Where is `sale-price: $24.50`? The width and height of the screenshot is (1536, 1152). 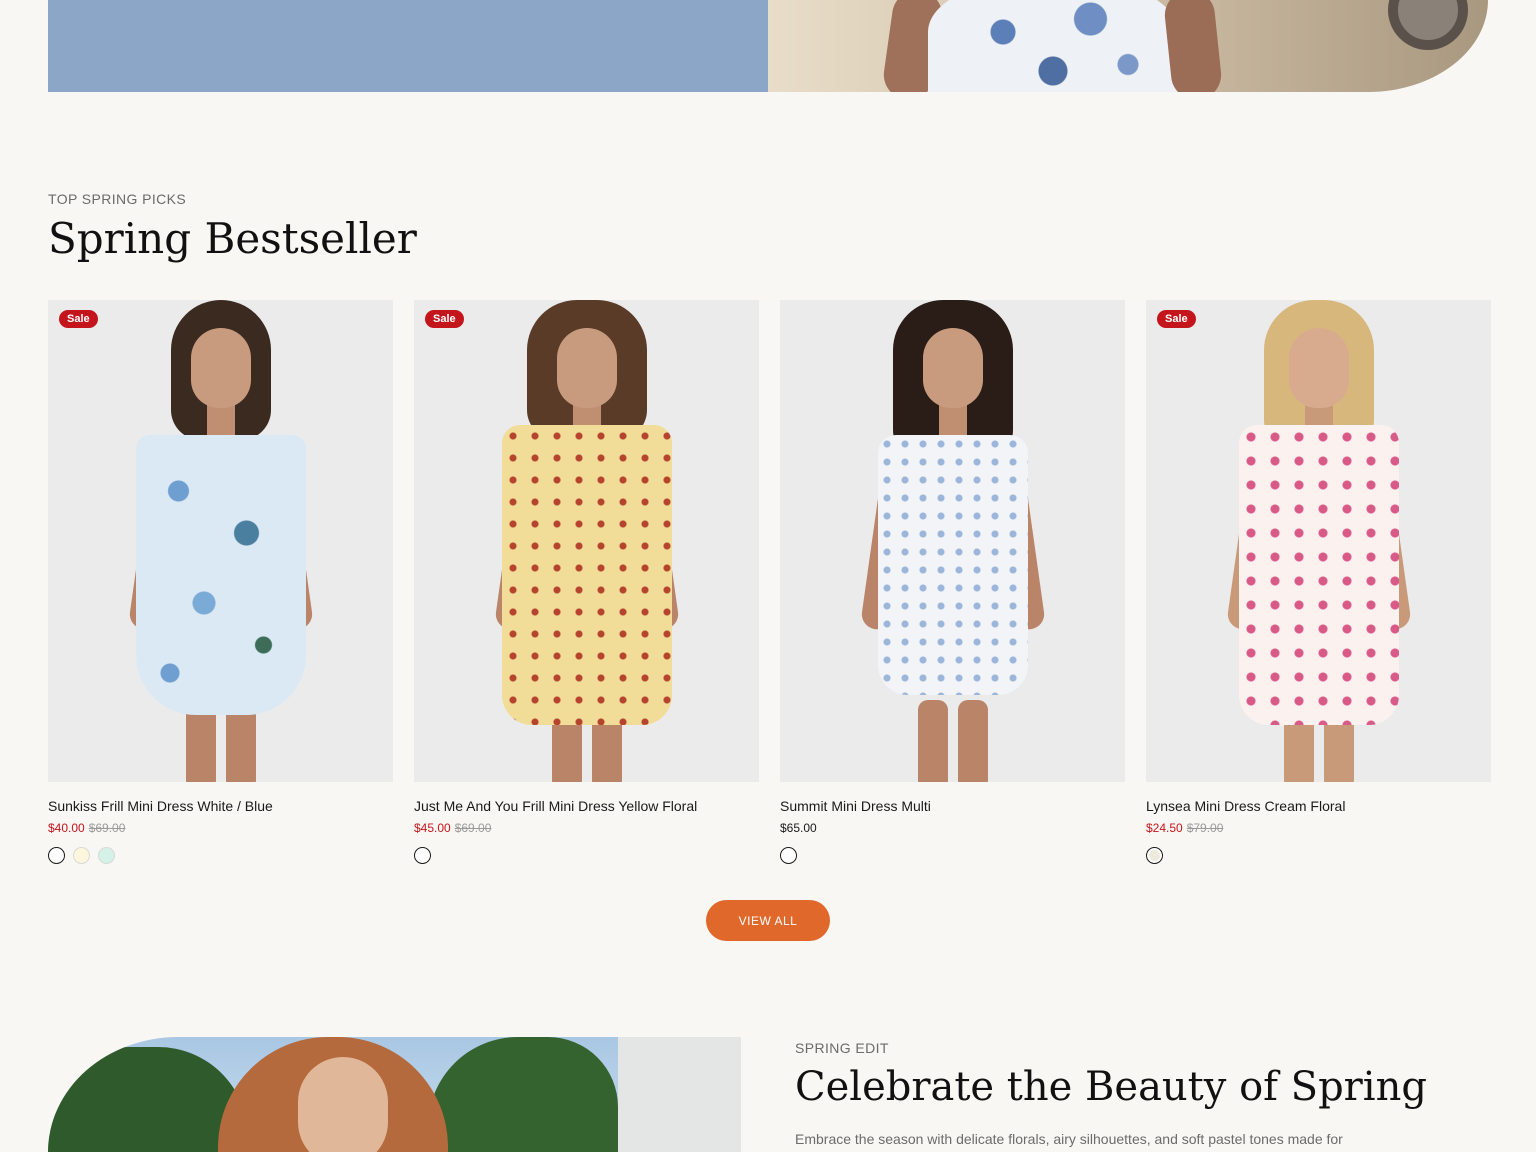 sale-price: $24.50 is located at coordinates (1164, 828).